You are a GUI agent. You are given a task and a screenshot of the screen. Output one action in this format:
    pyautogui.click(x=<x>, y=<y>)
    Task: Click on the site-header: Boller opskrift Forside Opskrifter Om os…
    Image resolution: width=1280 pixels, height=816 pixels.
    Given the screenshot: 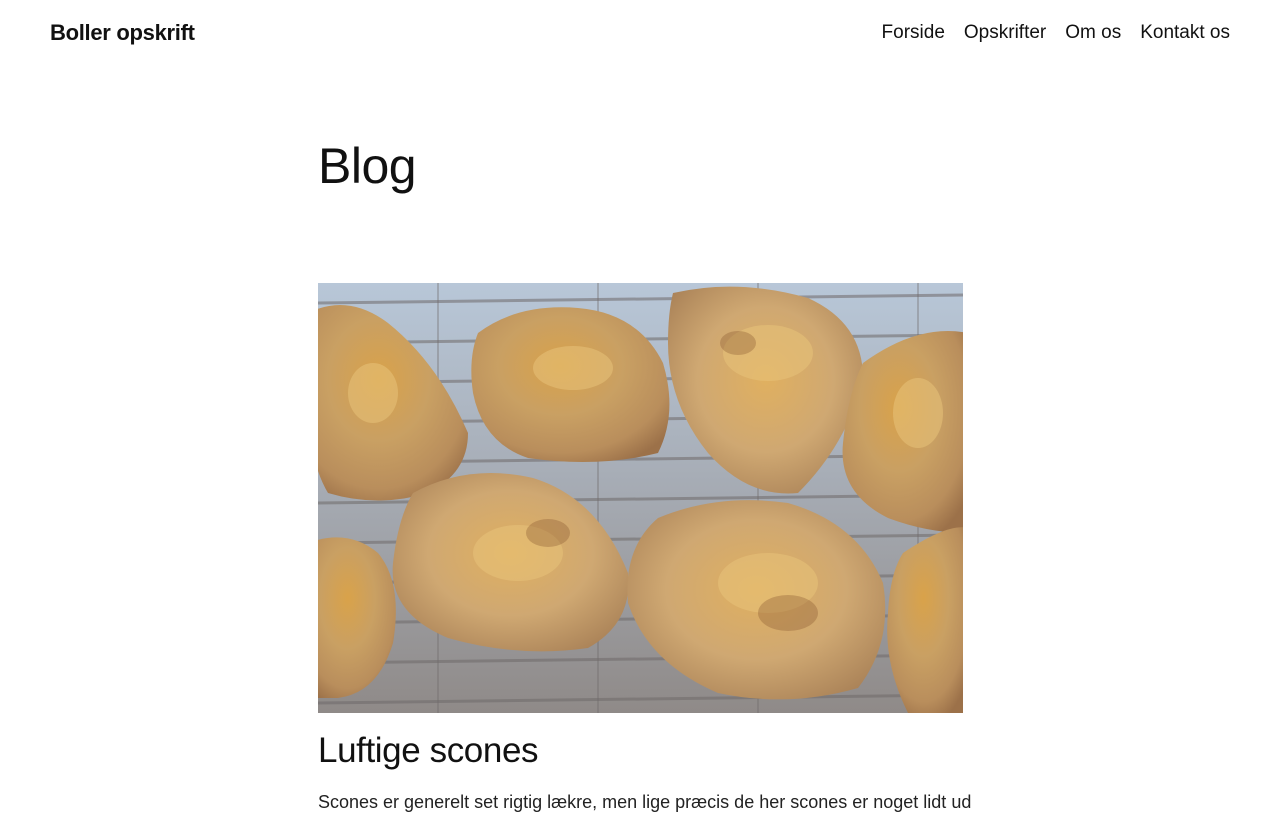 What is the action you would take?
    pyautogui.click(x=640, y=35)
    